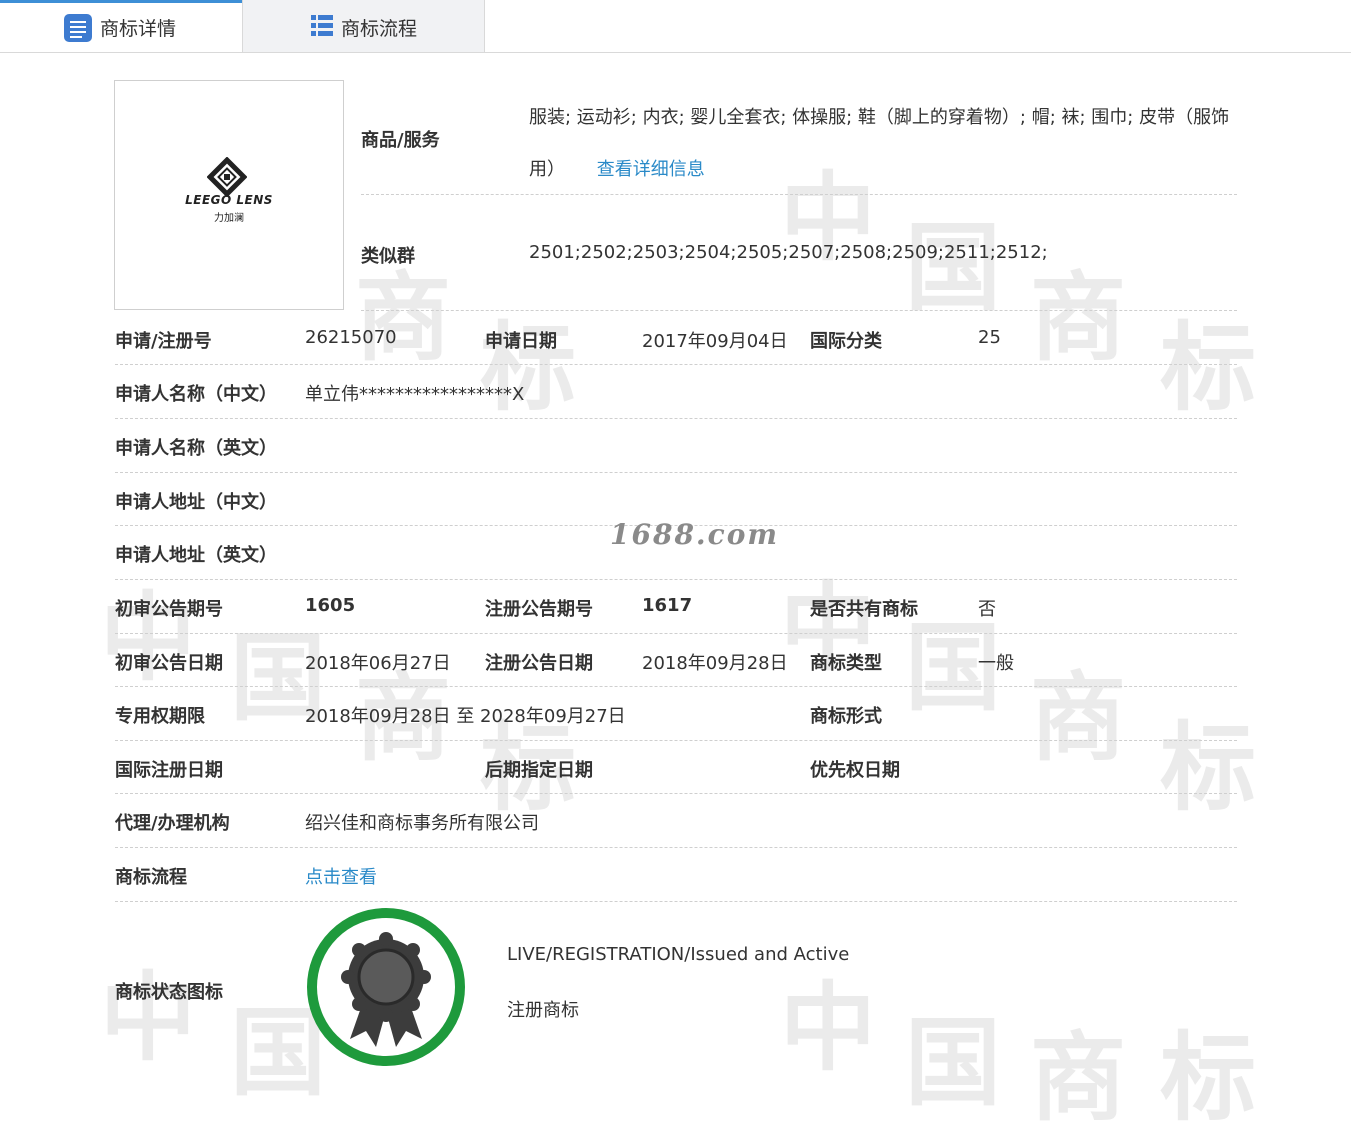 This screenshot has width=1351, height=1139. Describe the element at coordinates (169, 770) in the screenshot. I see `intl-reg-date-label: 国际注册日期` at that location.